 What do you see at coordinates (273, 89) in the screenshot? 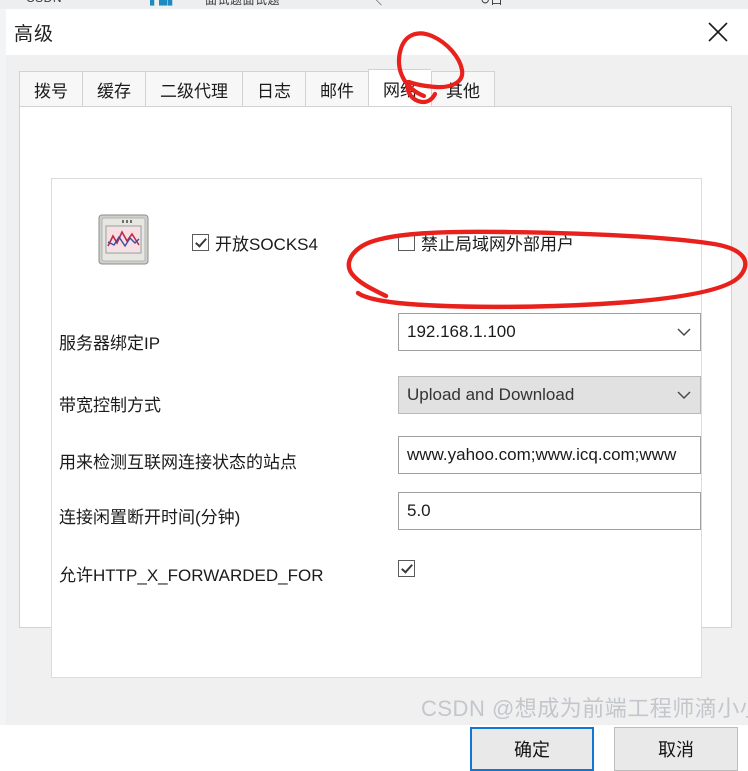
I see `tab-3: 日志` at bounding box center [273, 89].